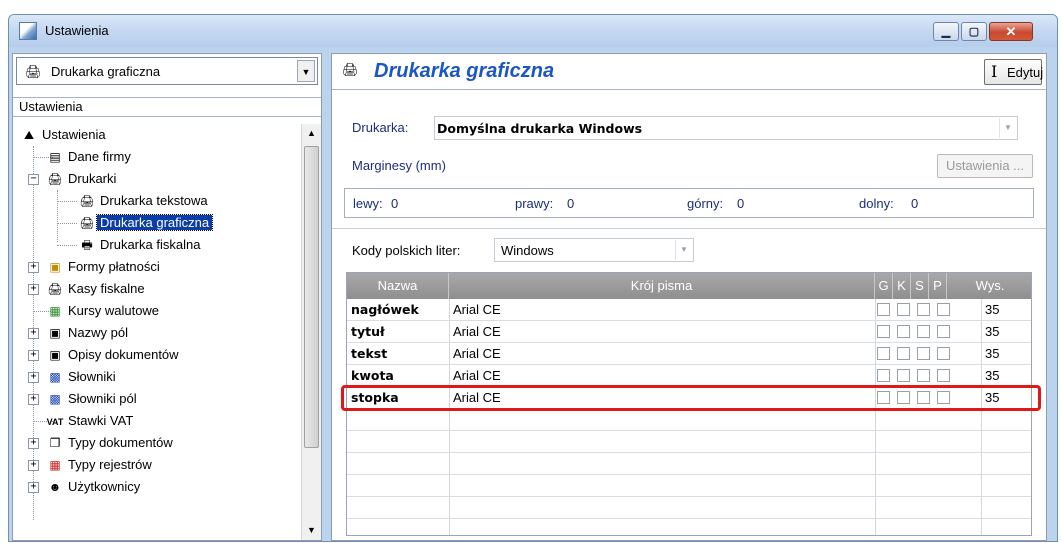  I want to click on table-row: tytuł Arial CE 35, so click(689, 332).